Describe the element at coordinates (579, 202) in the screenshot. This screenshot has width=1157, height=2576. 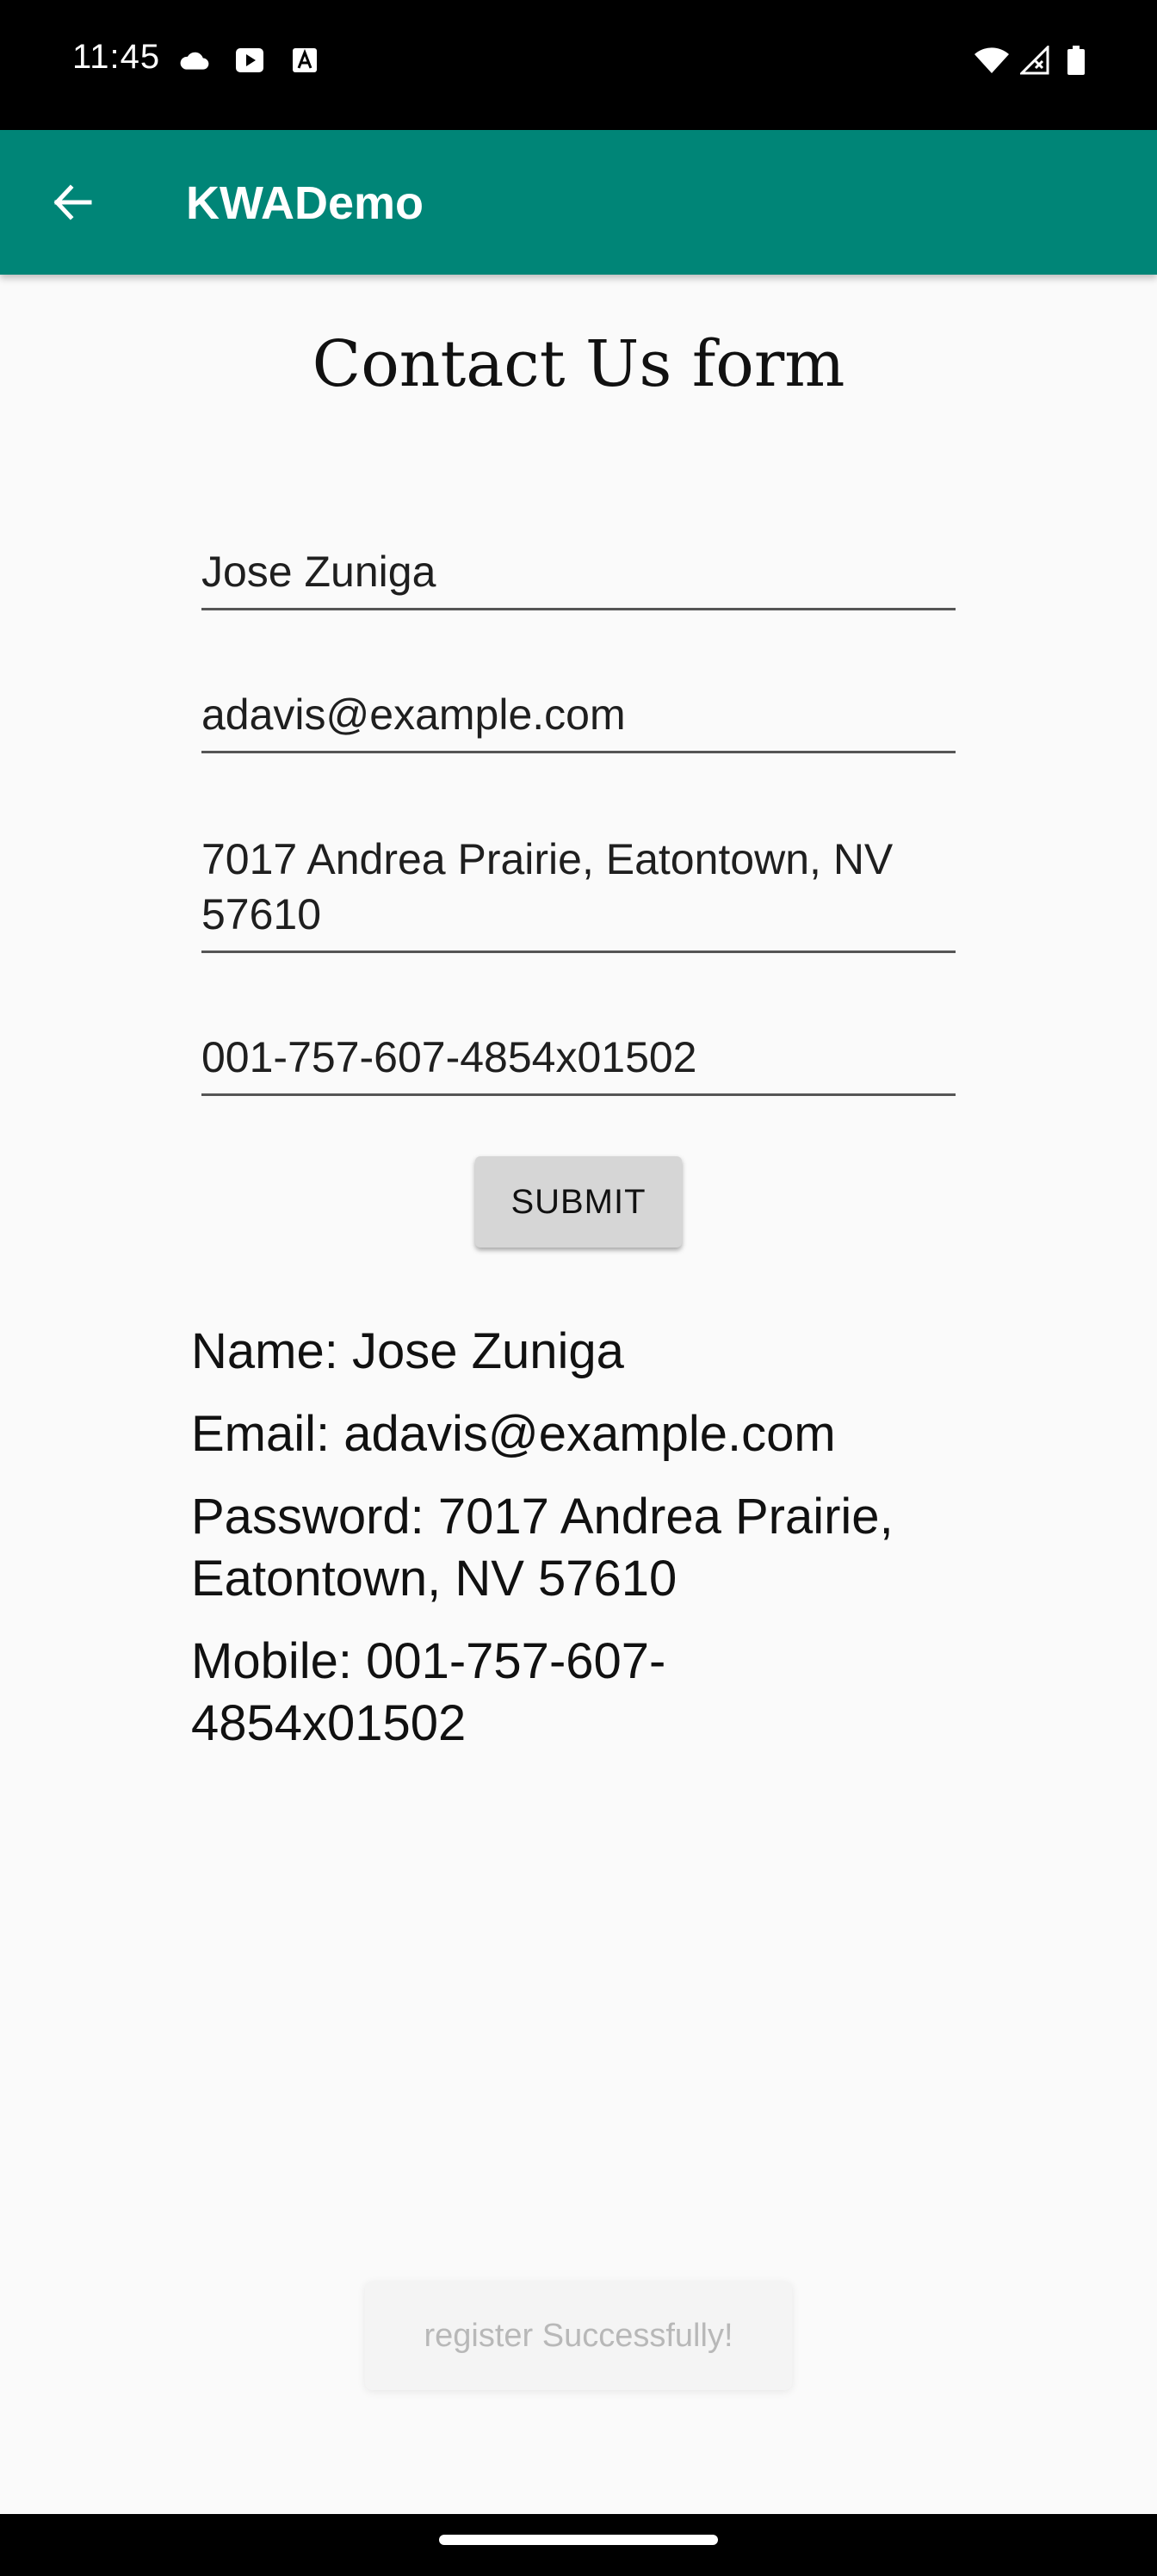
I see `app-bar: KWADemo` at that location.